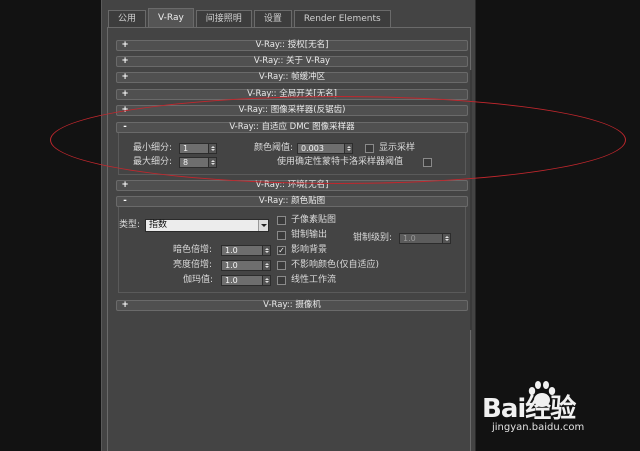 The height and width of the screenshot is (451, 640). What do you see at coordinates (529, 409) in the screenshot?
I see `watermark-logo: Bai经验` at bounding box center [529, 409].